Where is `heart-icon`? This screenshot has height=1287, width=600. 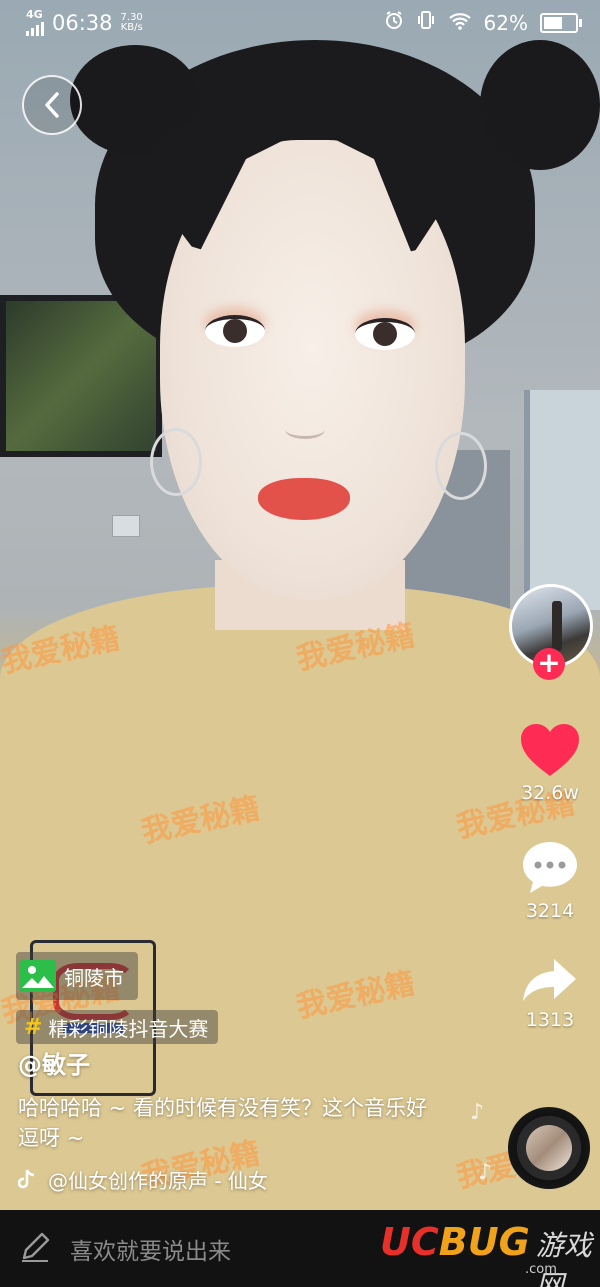 heart-icon is located at coordinates (550, 750).